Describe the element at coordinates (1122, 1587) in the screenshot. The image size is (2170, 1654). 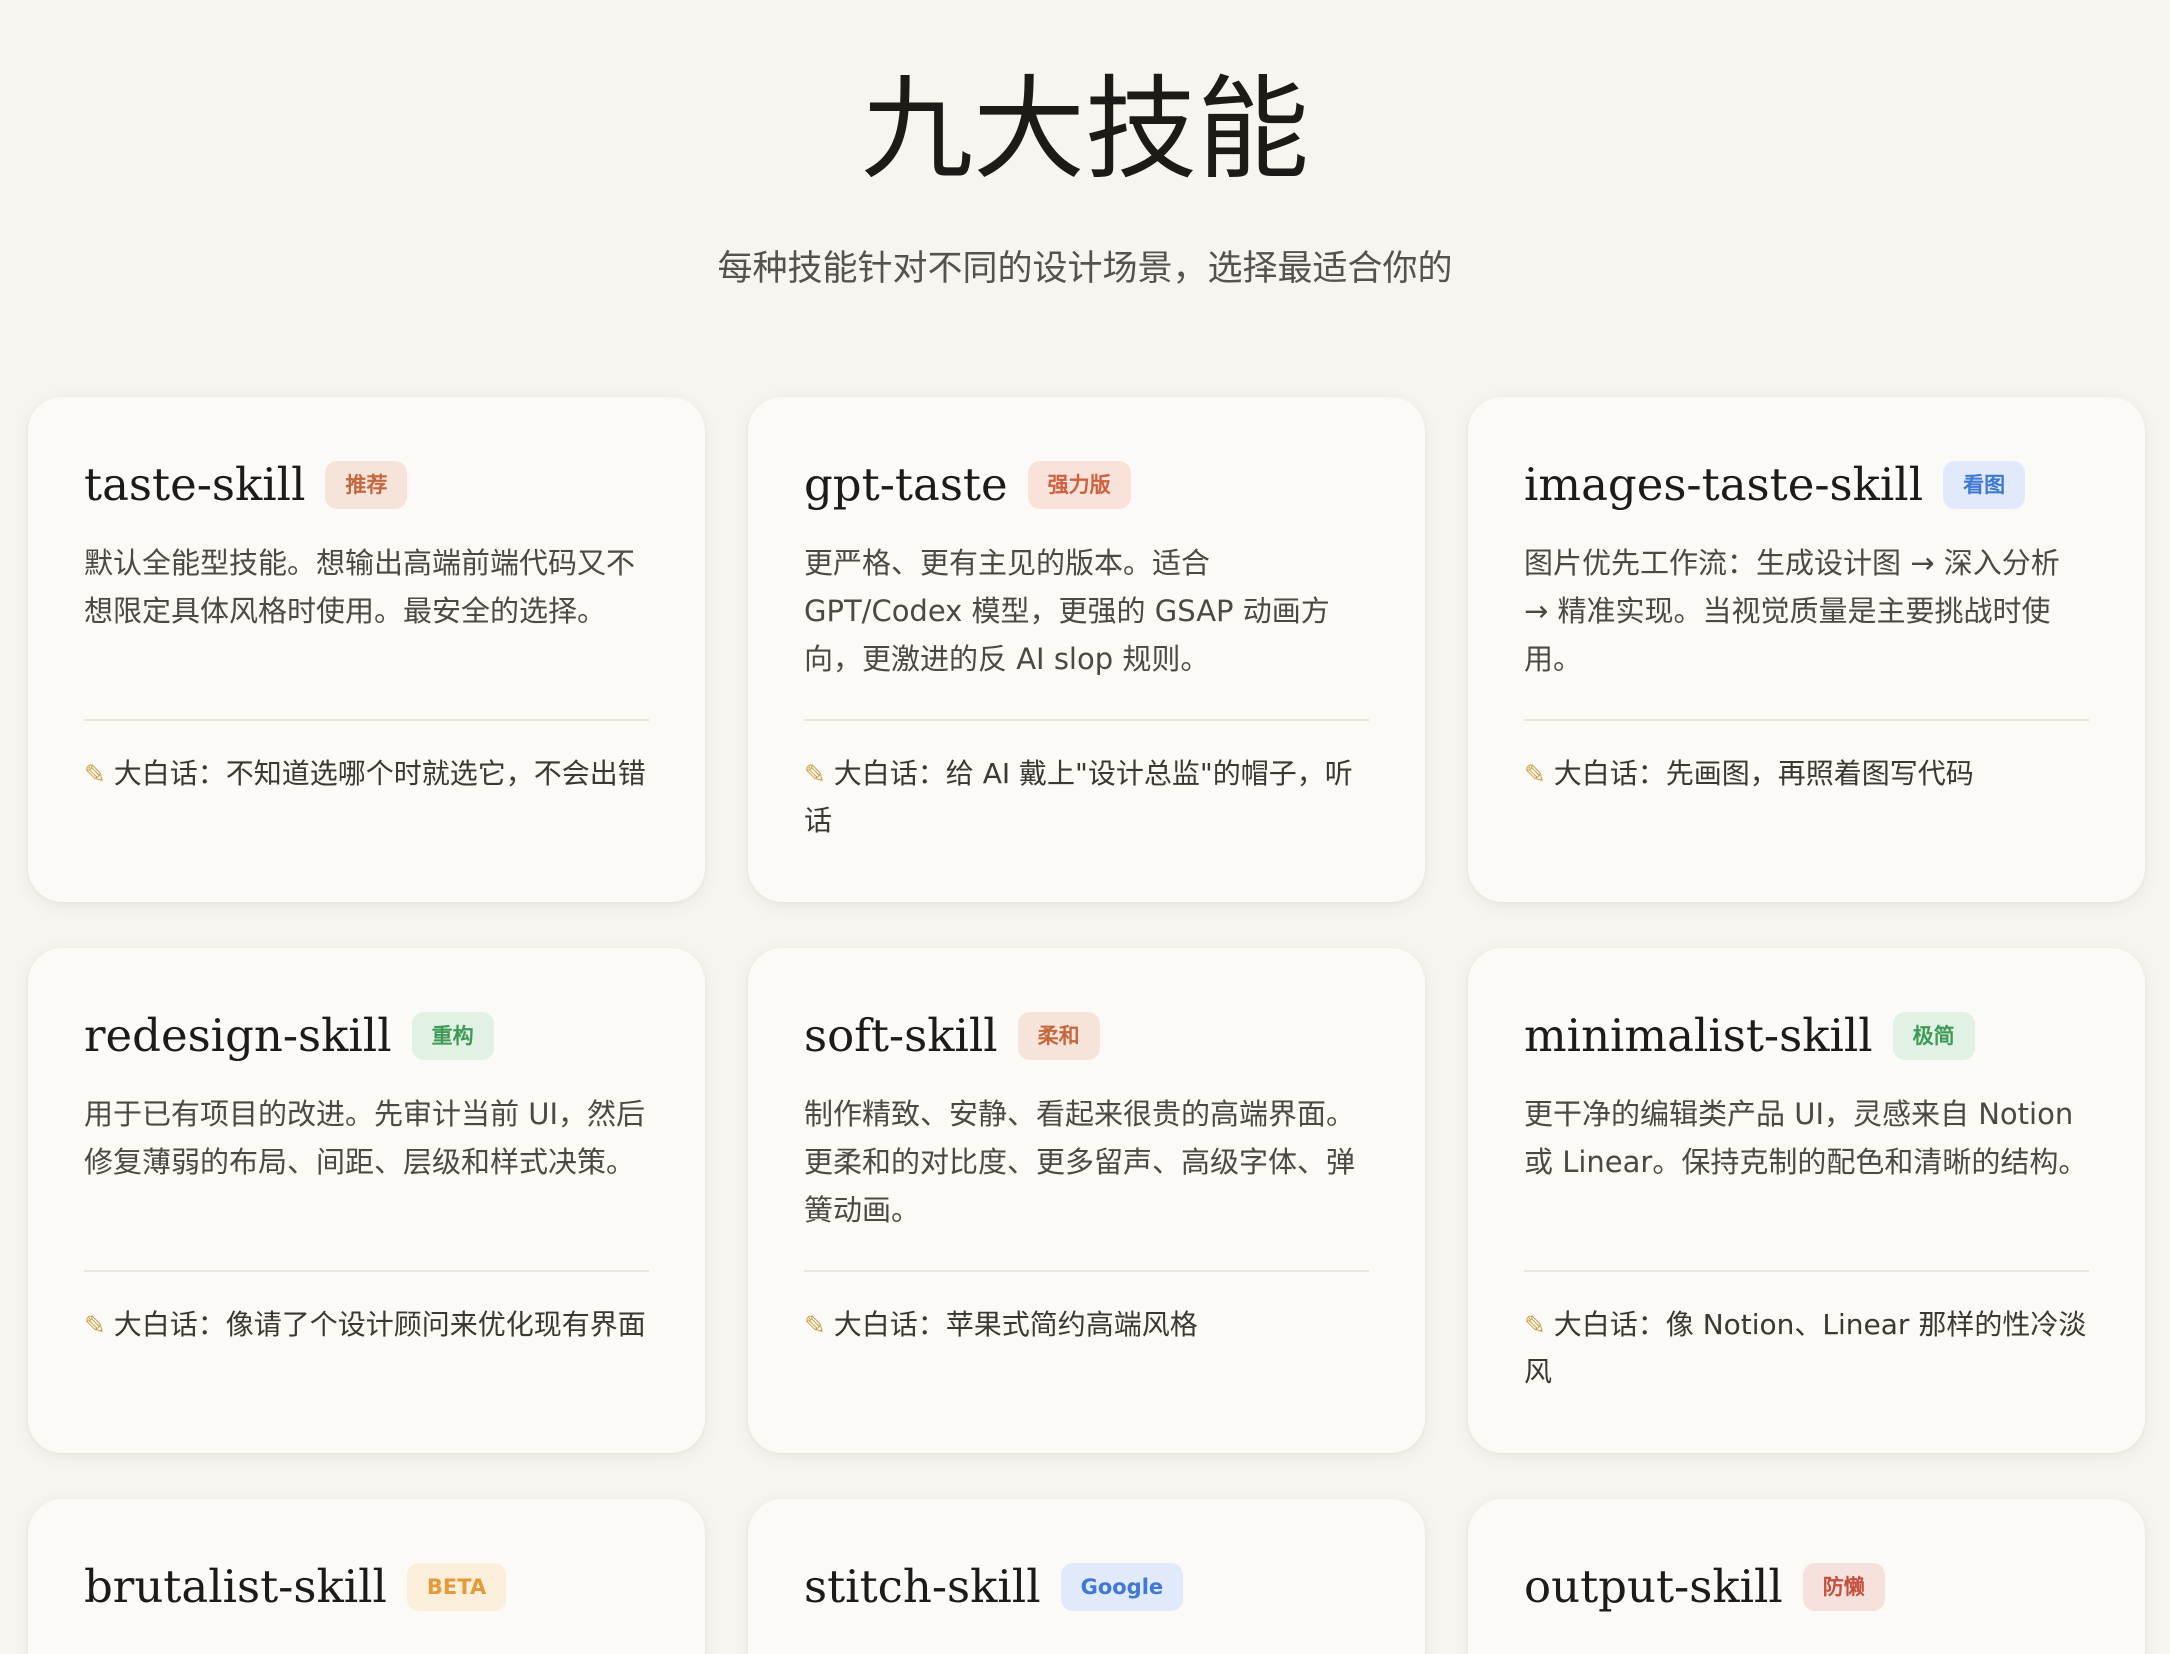
I see `skill-badge: Google` at that location.